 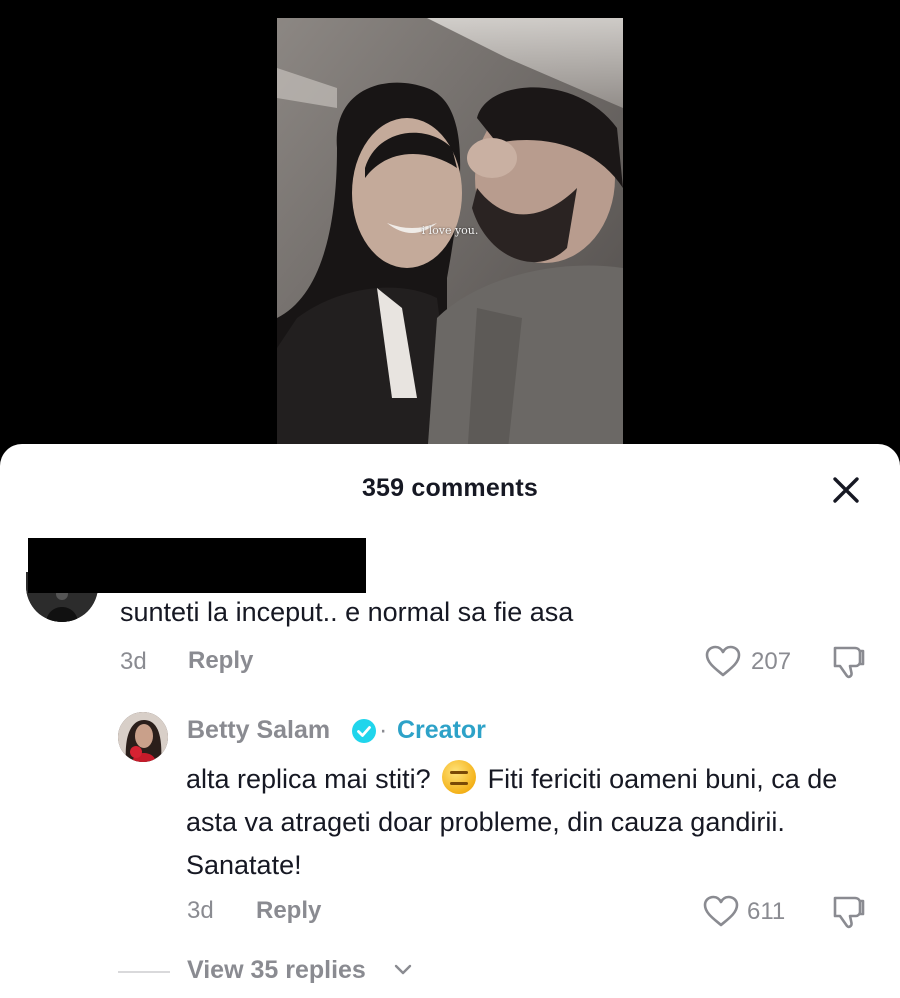 What do you see at coordinates (143, 737) in the screenshot?
I see `creator-avatar` at bounding box center [143, 737].